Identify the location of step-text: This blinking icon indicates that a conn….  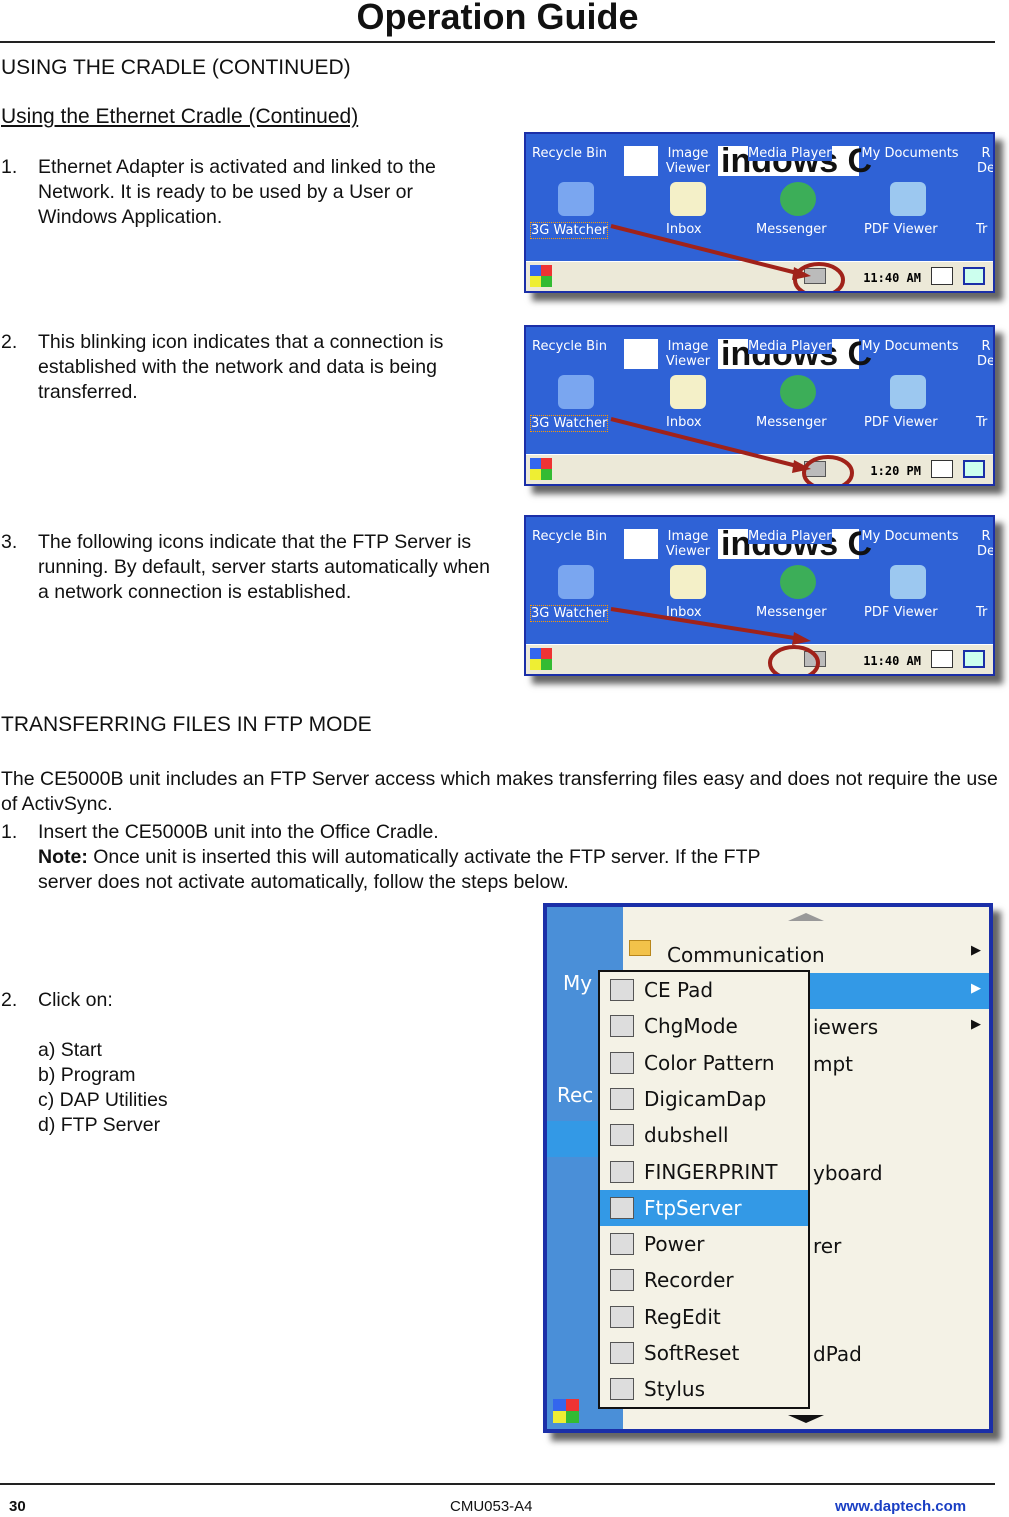
(241, 367).